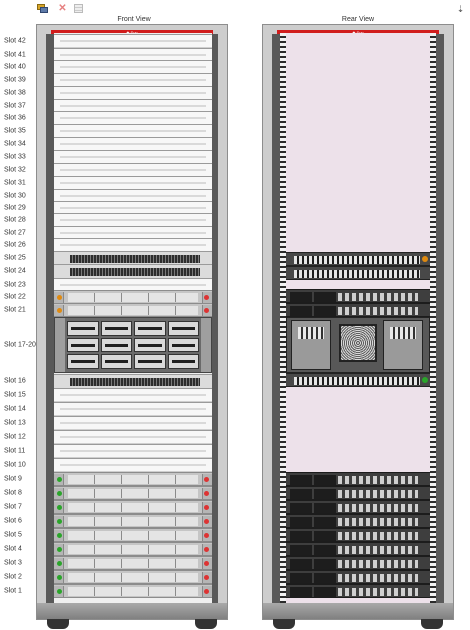 The width and height of the screenshot is (470, 630). Describe the element at coordinates (15, 41) in the screenshot. I see `slot-label: Slot 42` at that location.